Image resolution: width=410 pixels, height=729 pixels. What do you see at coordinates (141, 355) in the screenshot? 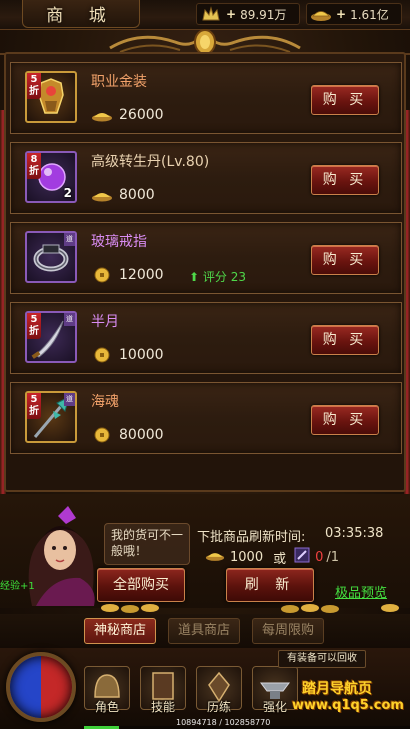
I see `item-price-value: 10000` at bounding box center [141, 355].